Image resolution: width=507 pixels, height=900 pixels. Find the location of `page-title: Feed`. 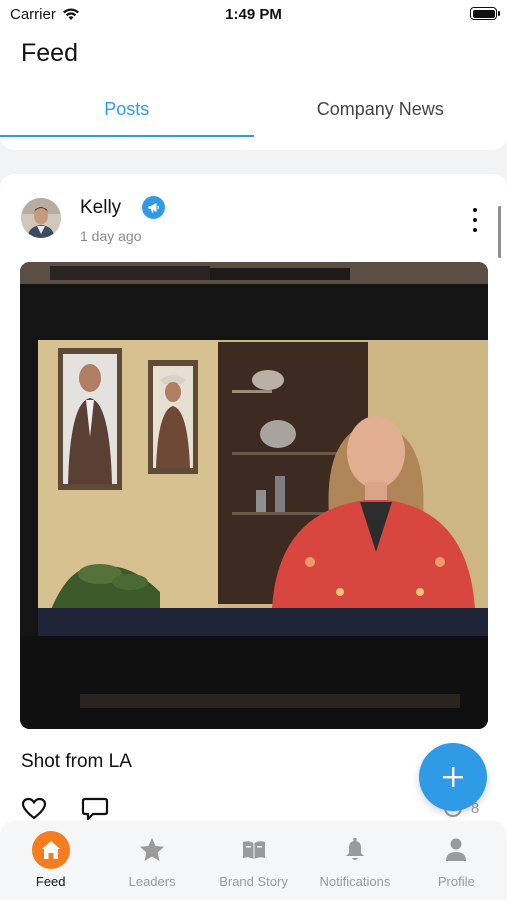

page-title: Feed is located at coordinates (49, 53).